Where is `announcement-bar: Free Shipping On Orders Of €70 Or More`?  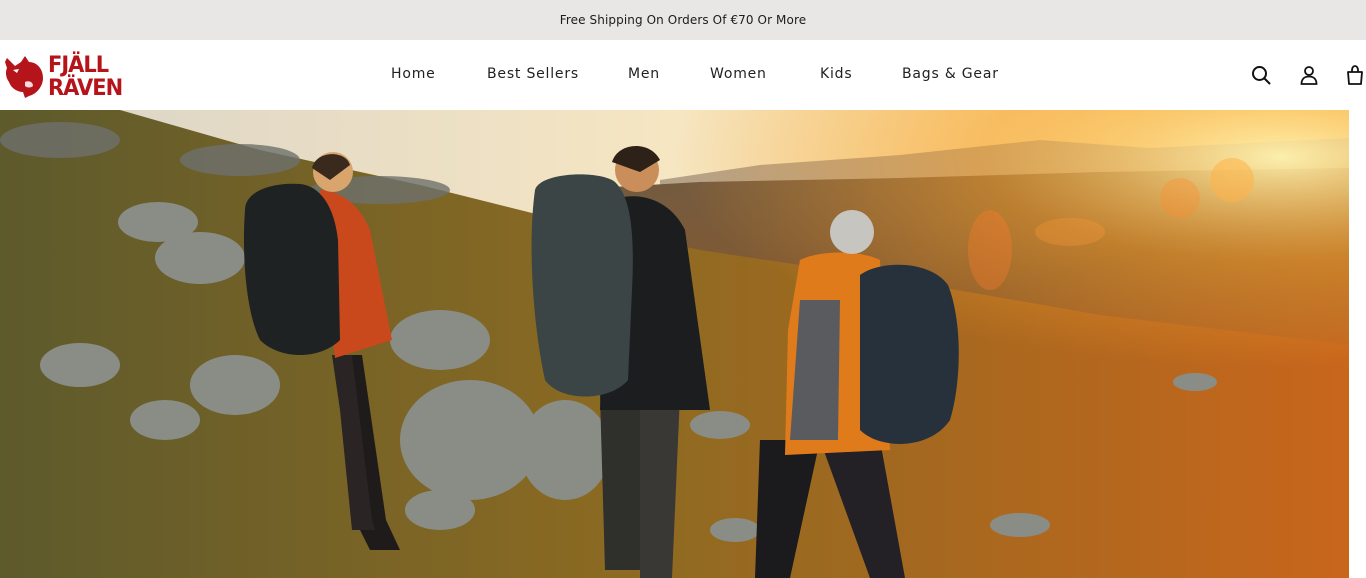
announcement-bar: Free Shipping On Orders Of €70 Or More is located at coordinates (683, 20).